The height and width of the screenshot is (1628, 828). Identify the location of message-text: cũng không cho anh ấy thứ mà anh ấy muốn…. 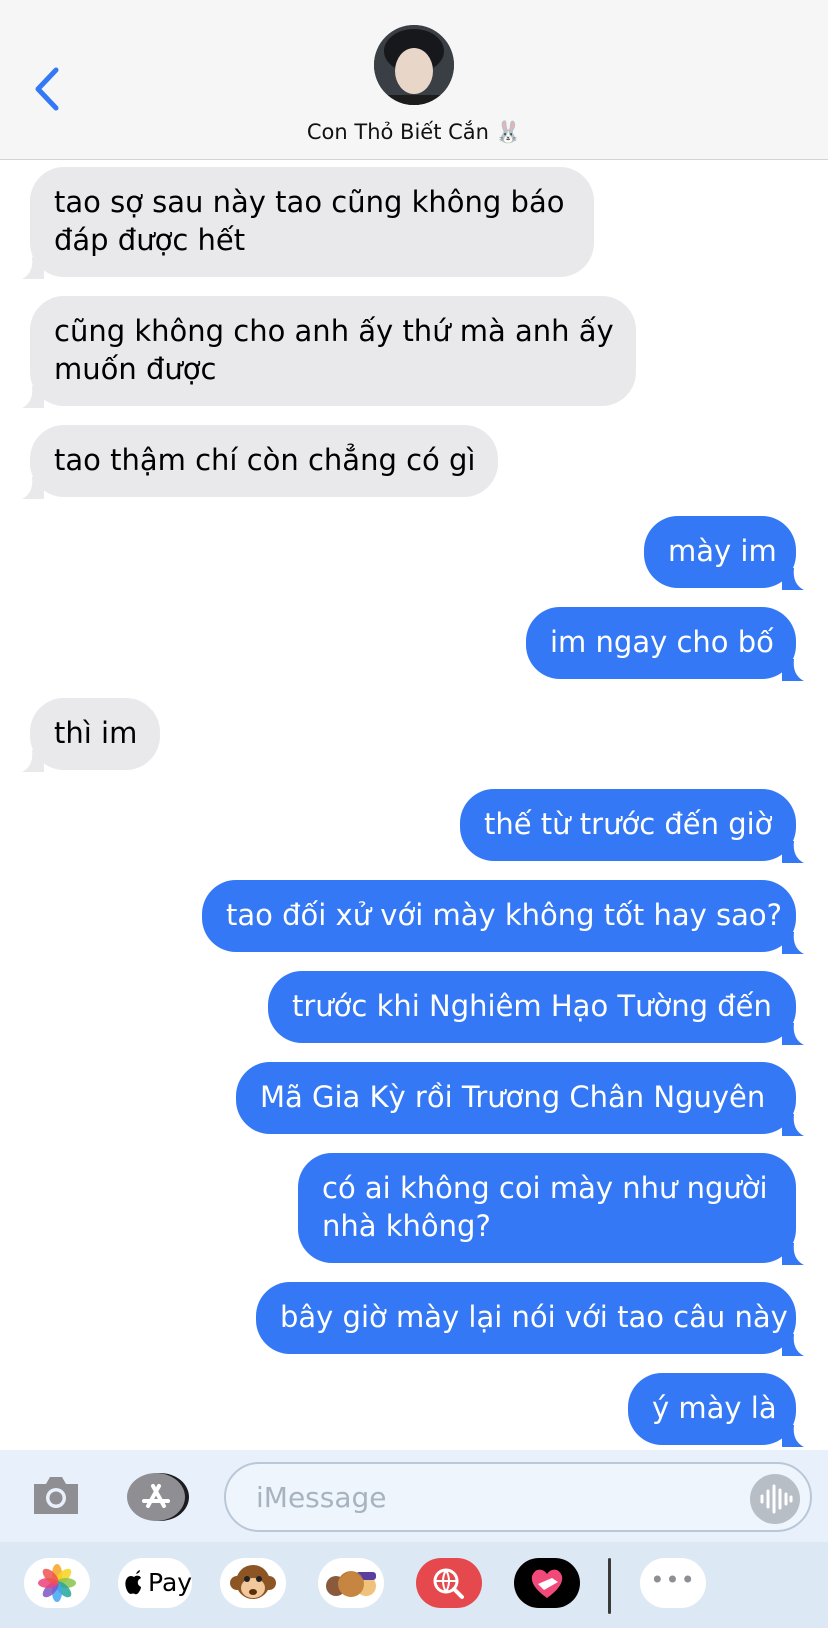
(334, 350).